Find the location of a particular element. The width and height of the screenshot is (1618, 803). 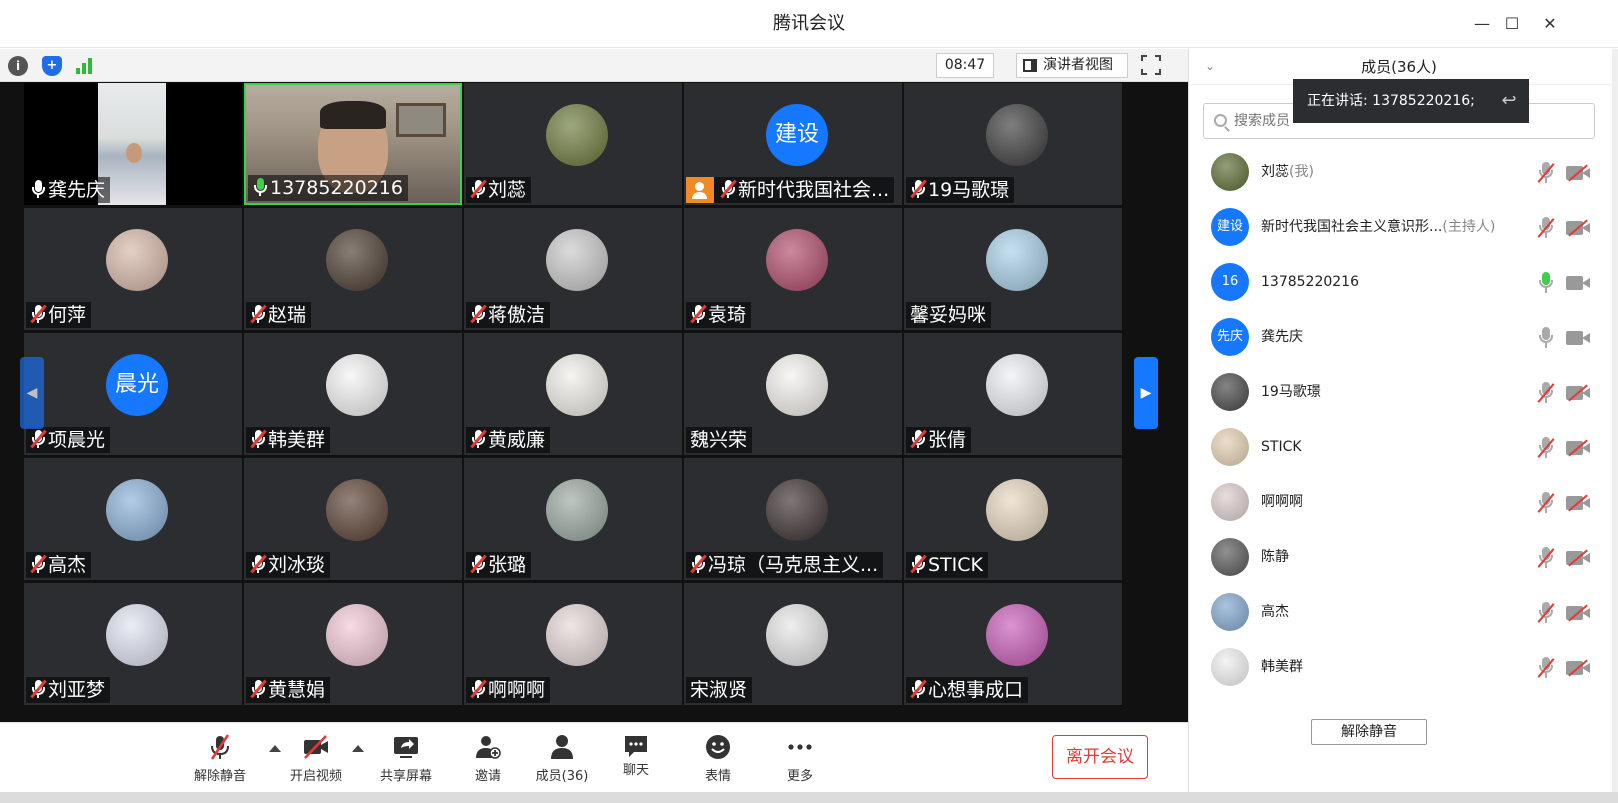

participant-tile: 刘蕊 is located at coordinates (573, 144).